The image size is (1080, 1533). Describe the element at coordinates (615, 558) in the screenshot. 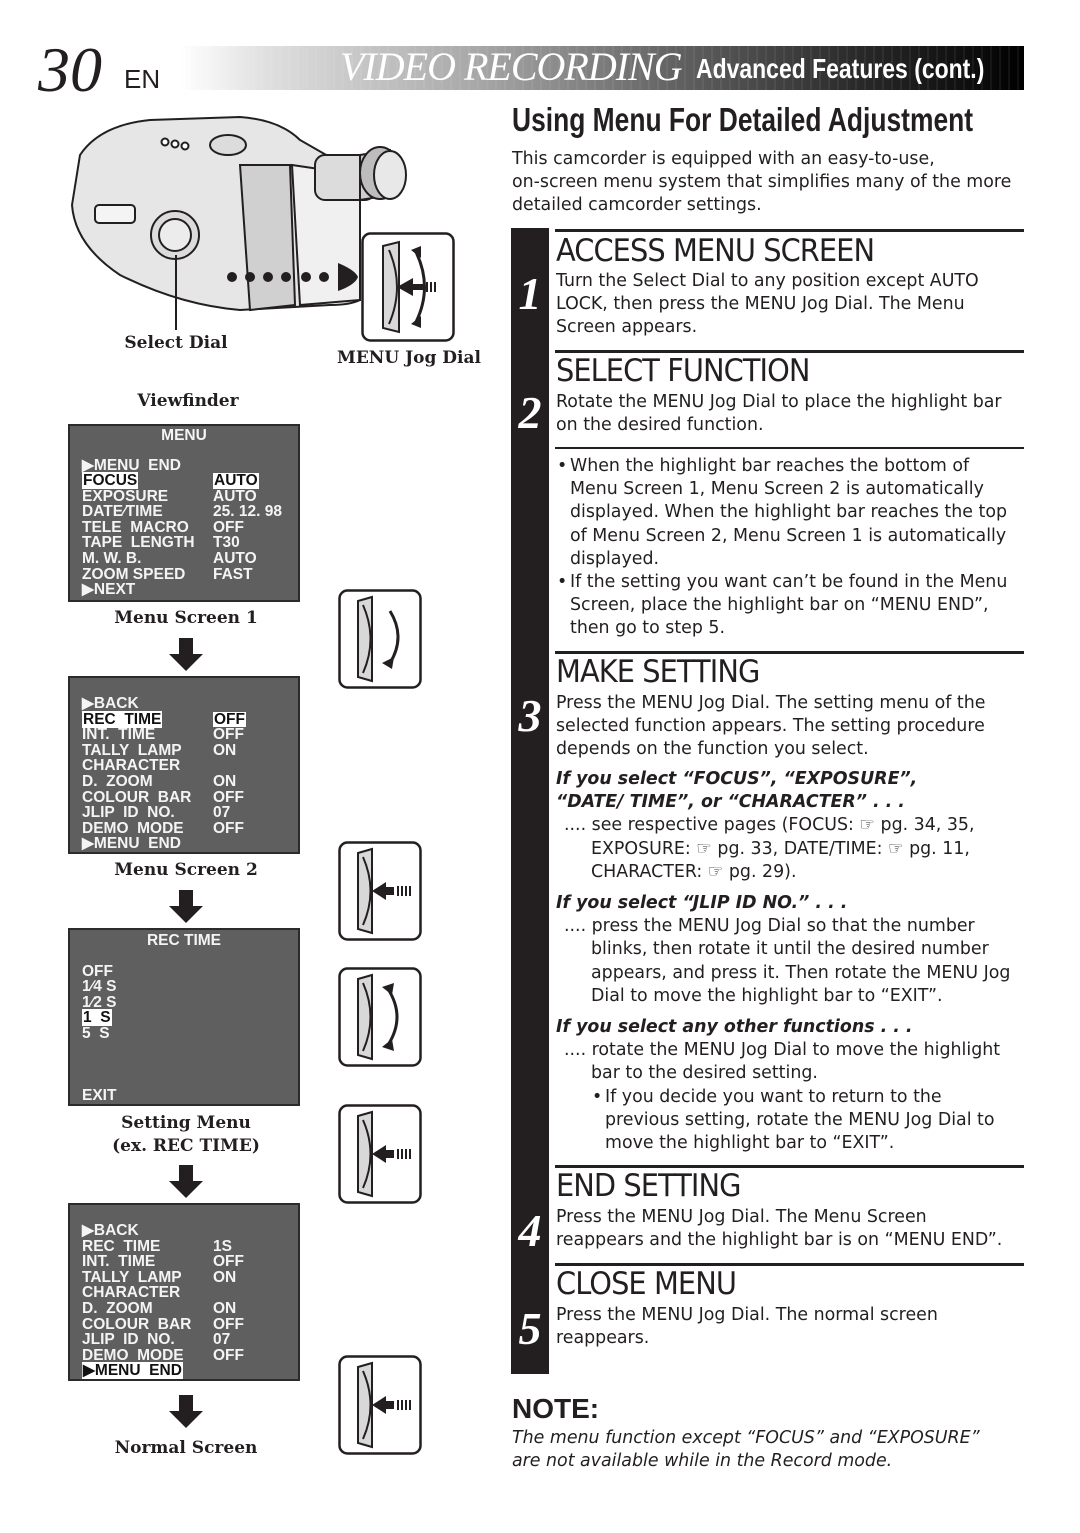

I see `text-line: displayed.` at that location.